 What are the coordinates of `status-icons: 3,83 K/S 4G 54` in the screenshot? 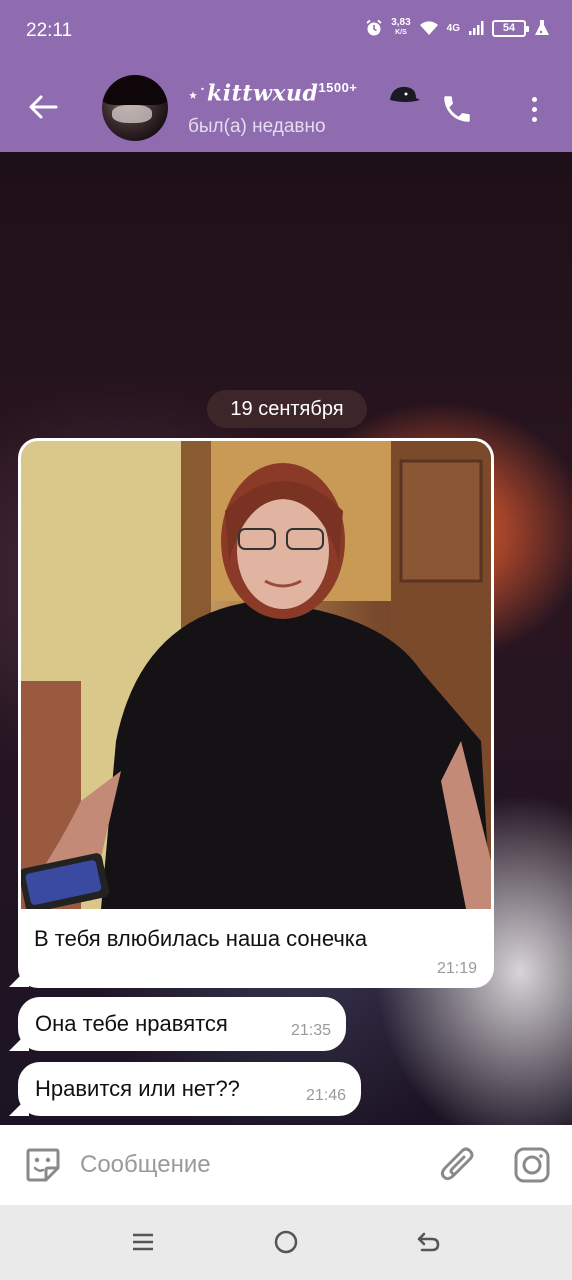 It's located at (457, 28).